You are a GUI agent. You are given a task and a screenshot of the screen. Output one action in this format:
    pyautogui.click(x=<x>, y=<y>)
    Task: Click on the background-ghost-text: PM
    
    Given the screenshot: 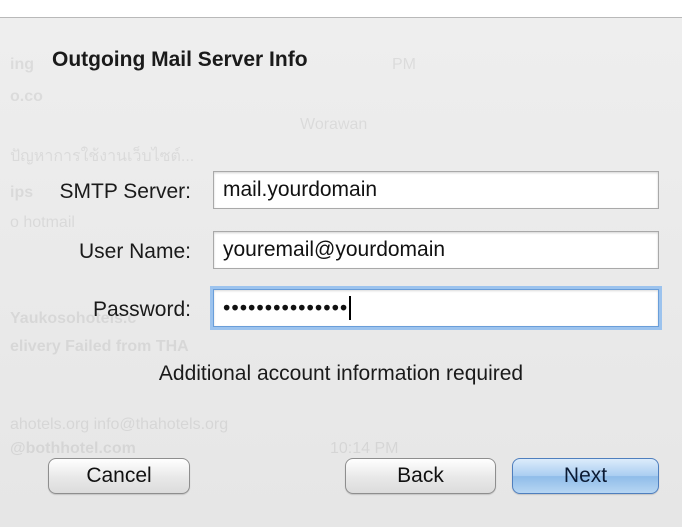 What is the action you would take?
    pyautogui.click(x=404, y=64)
    